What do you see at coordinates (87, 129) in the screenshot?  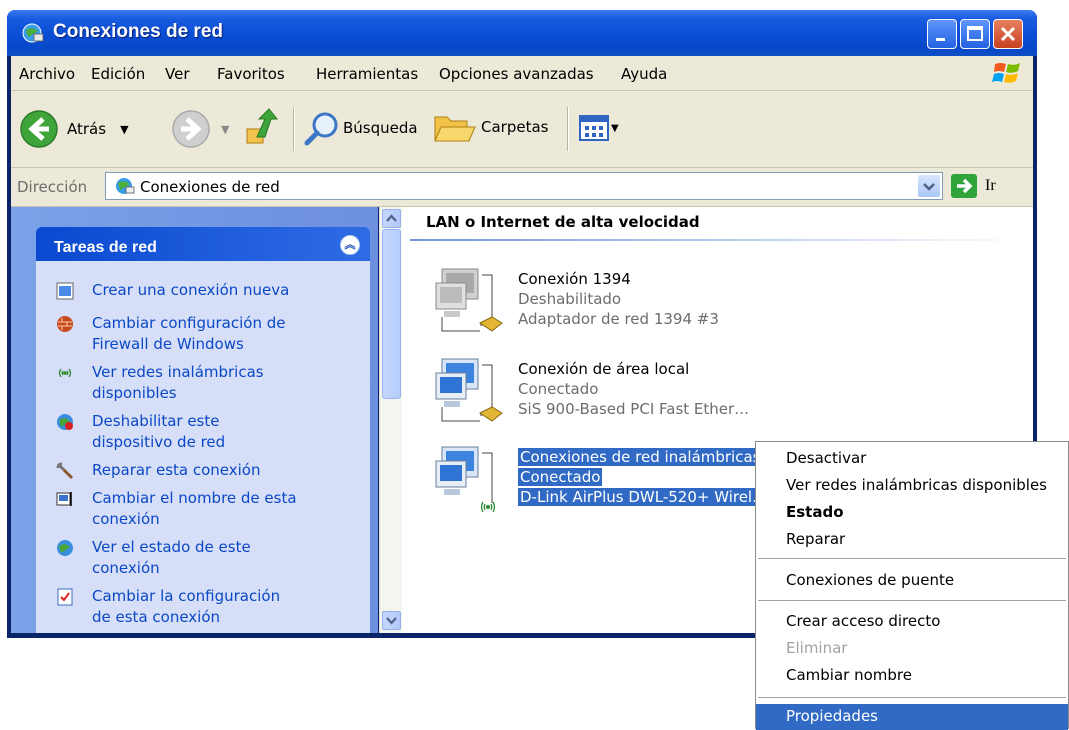 I see `back-label: Atrás` at bounding box center [87, 129].